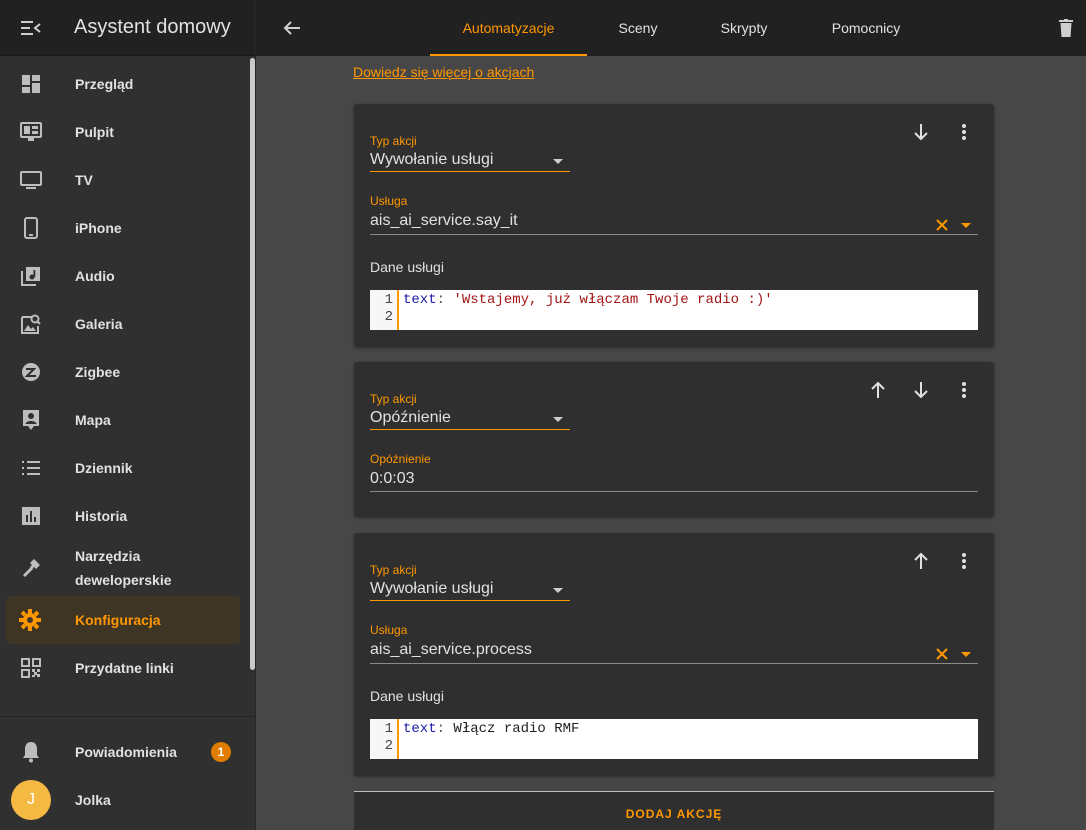 The image size is (1086, 830). I want to click on trash-icon, so click(1066, 28).